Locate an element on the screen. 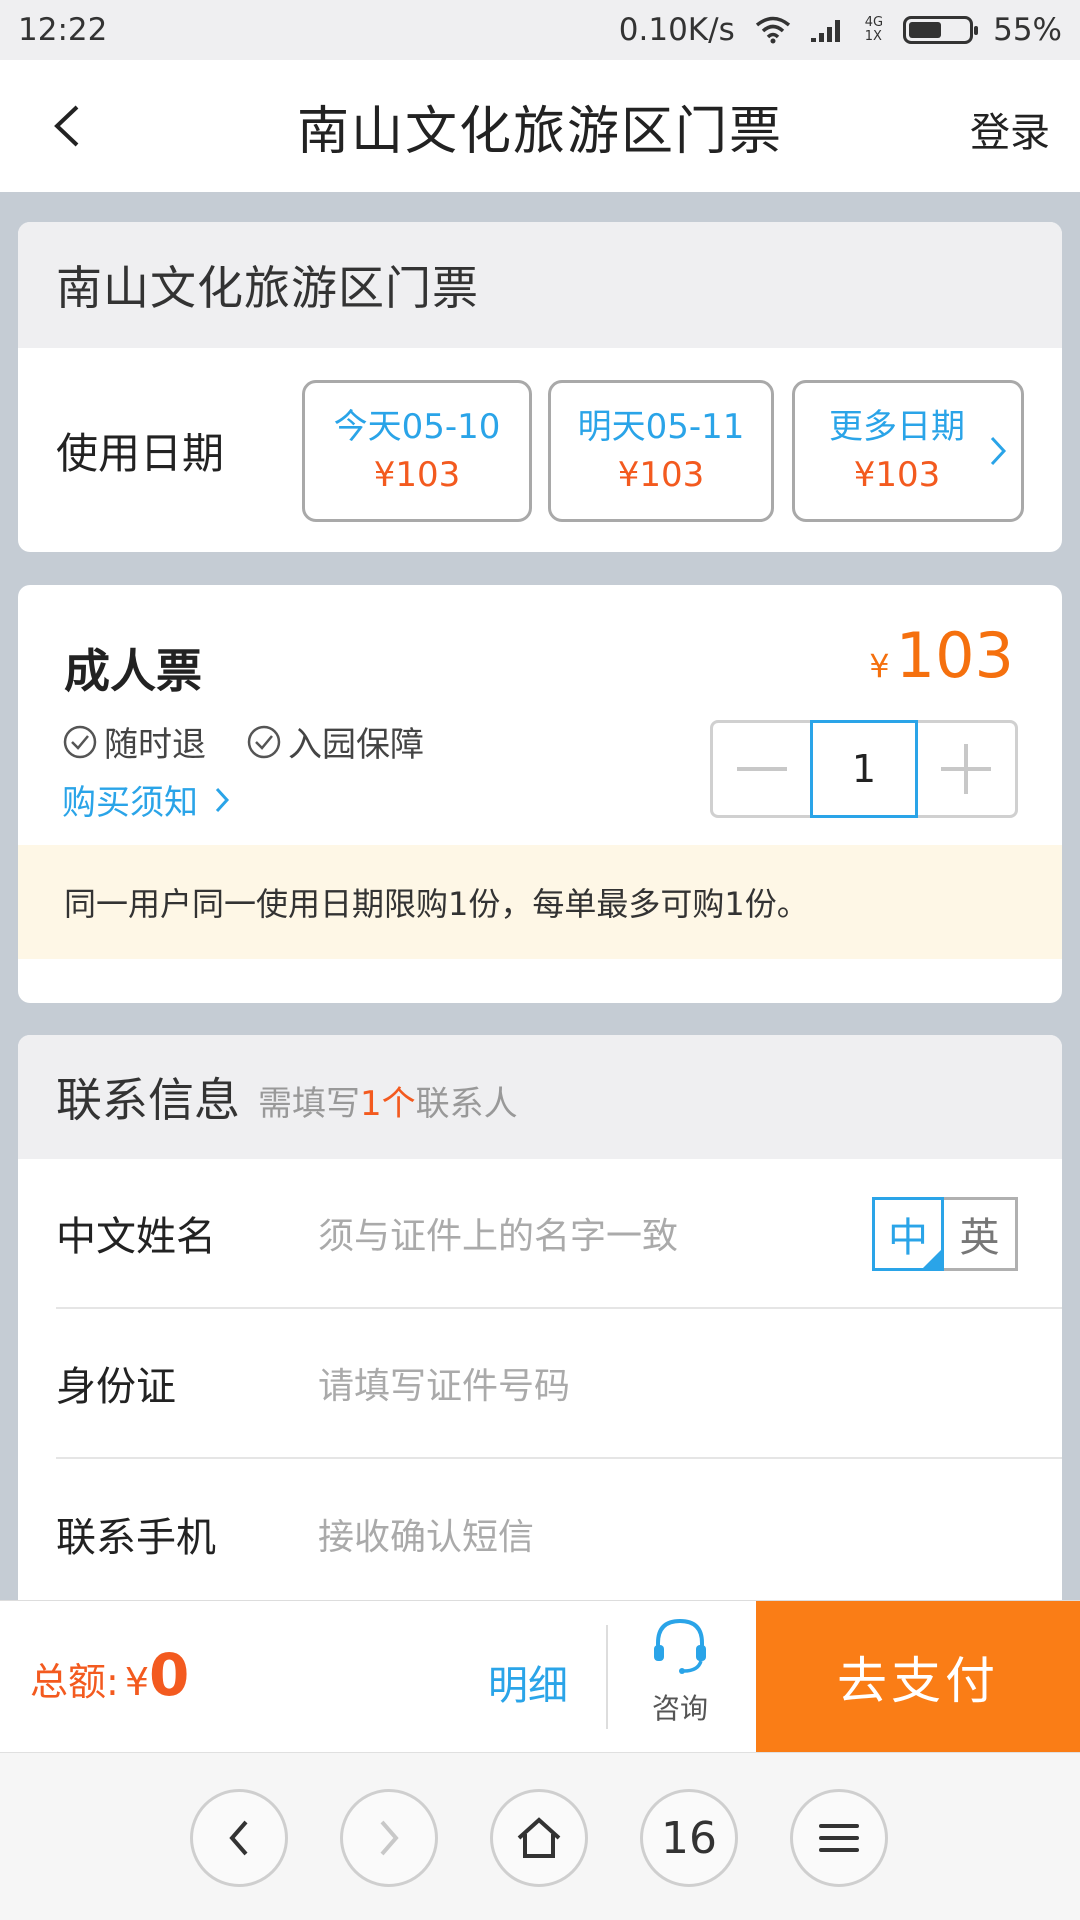 This screenshot has width=1080, height=1920. name-language-toggle: 中 英 is located at coordinates (945, 1234).